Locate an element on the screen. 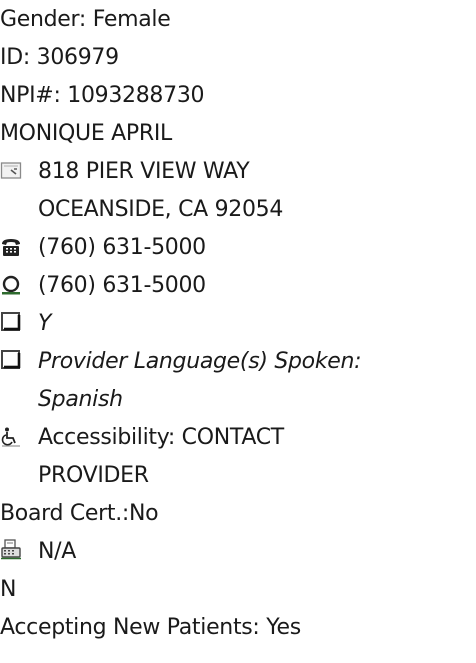 This screenshot has width=476, height=663. address-line-2: OCEANSIDE, CA 92054 is located at coordinates (161, 209).